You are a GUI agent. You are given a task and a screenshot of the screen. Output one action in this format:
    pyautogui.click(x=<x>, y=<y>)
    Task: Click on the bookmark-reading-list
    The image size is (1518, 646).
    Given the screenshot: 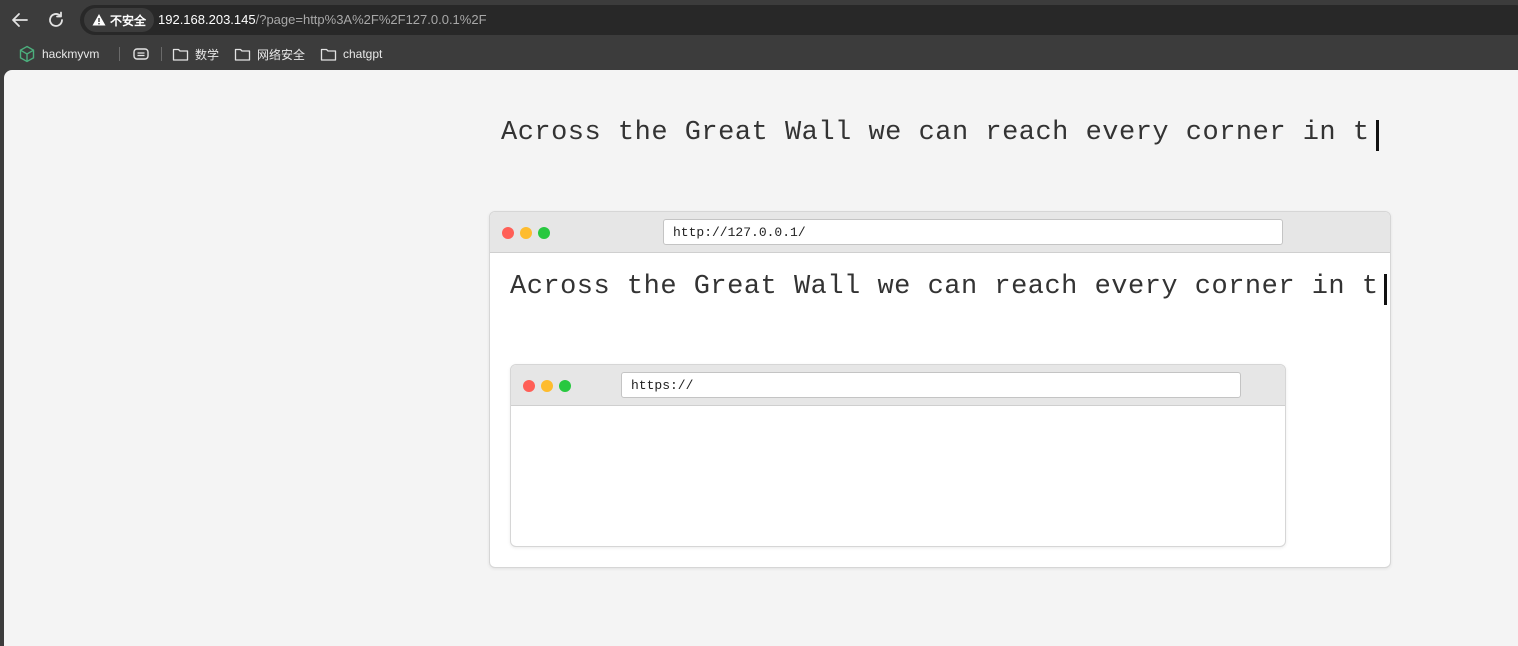 What is the action you would take?
    pyautogui.click(x=141, y=54)
    